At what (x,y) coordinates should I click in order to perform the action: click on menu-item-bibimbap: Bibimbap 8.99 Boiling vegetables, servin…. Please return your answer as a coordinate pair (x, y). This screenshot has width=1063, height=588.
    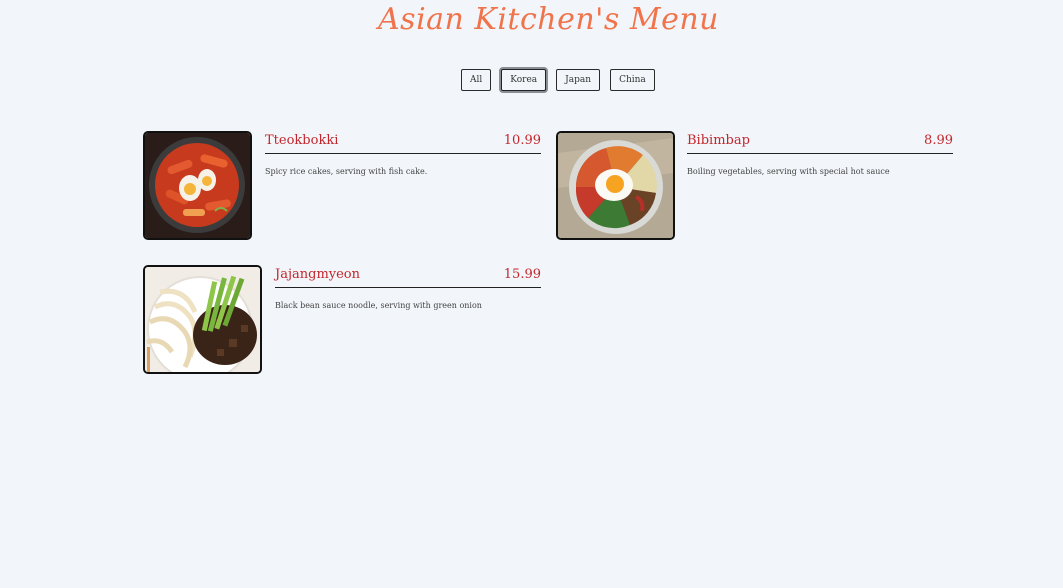
    Looking at the image, I should click on (754, 185).